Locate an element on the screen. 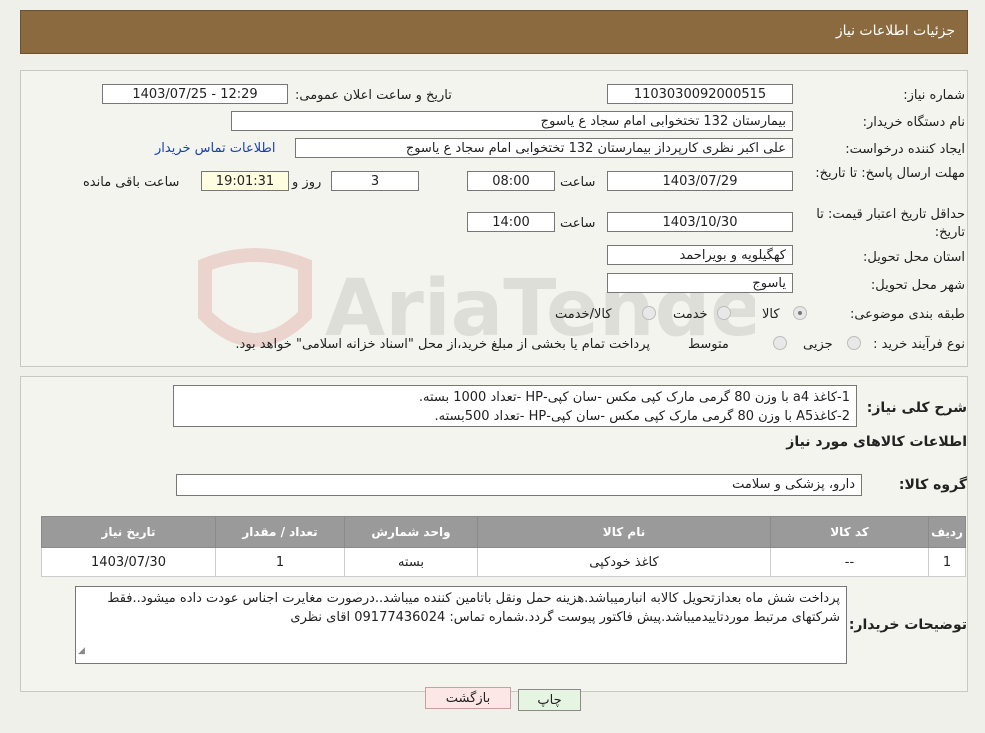  deadline-time-field: 08:00 is located at coordinates (511, 181).